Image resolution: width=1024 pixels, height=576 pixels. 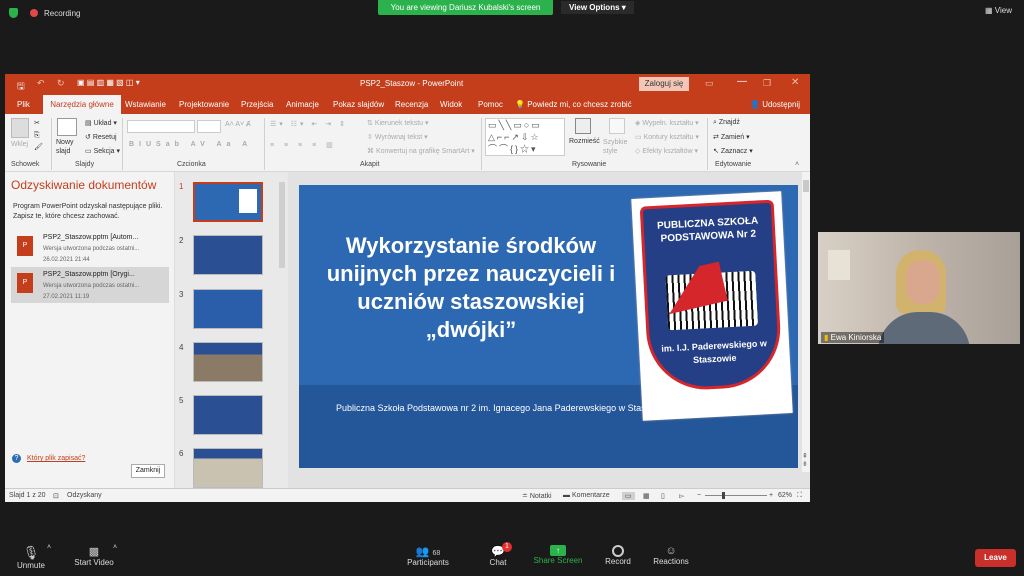 I want to click on smartart-button: ⌘ Konwertuj na grafikę SmartArt ▾, so click(x=421, y=151).